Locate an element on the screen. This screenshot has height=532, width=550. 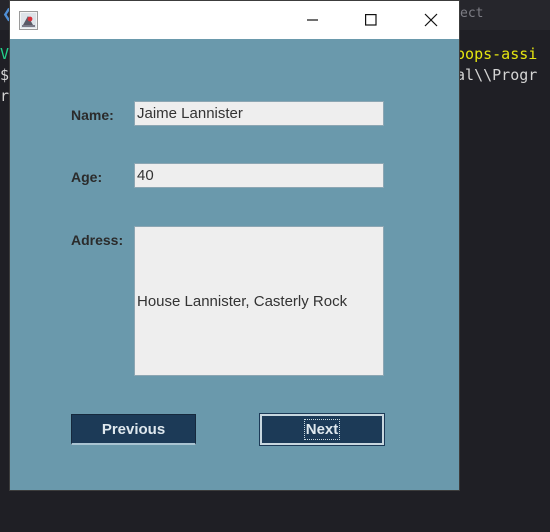
maximize-icon is located at coordinates (371, 20).